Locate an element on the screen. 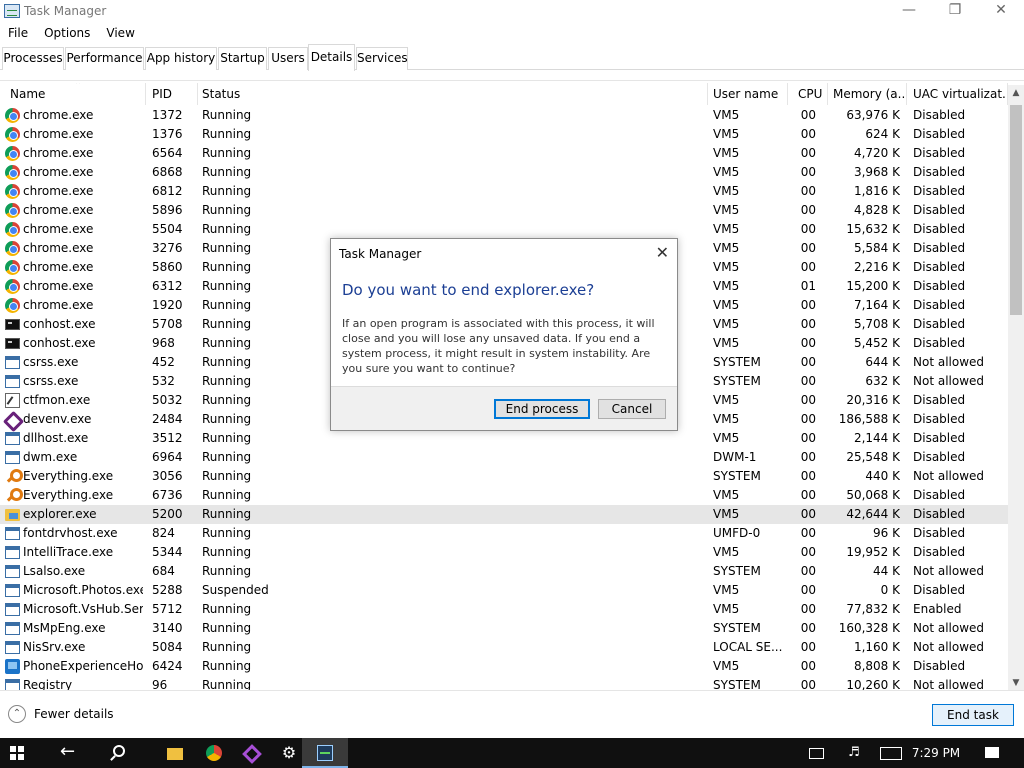 The image size is (1024, 768). column-header-user-name: User name is located at coordinates (748, 94).